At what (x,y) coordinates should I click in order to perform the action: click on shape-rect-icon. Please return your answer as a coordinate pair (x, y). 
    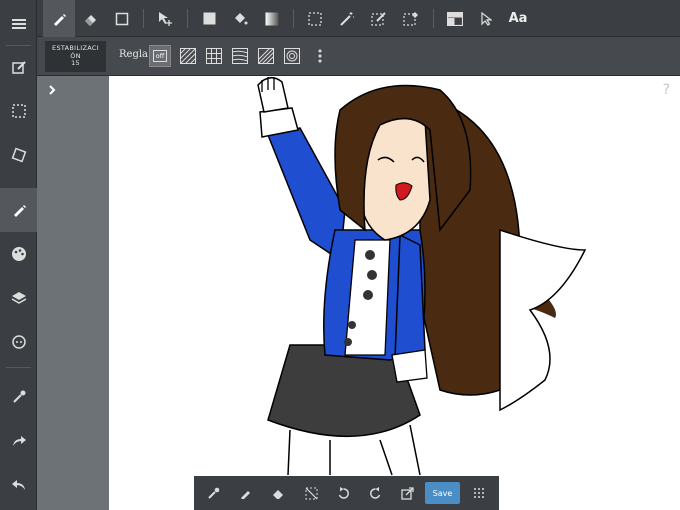
    Looking at the image, I should click on (122, 18).